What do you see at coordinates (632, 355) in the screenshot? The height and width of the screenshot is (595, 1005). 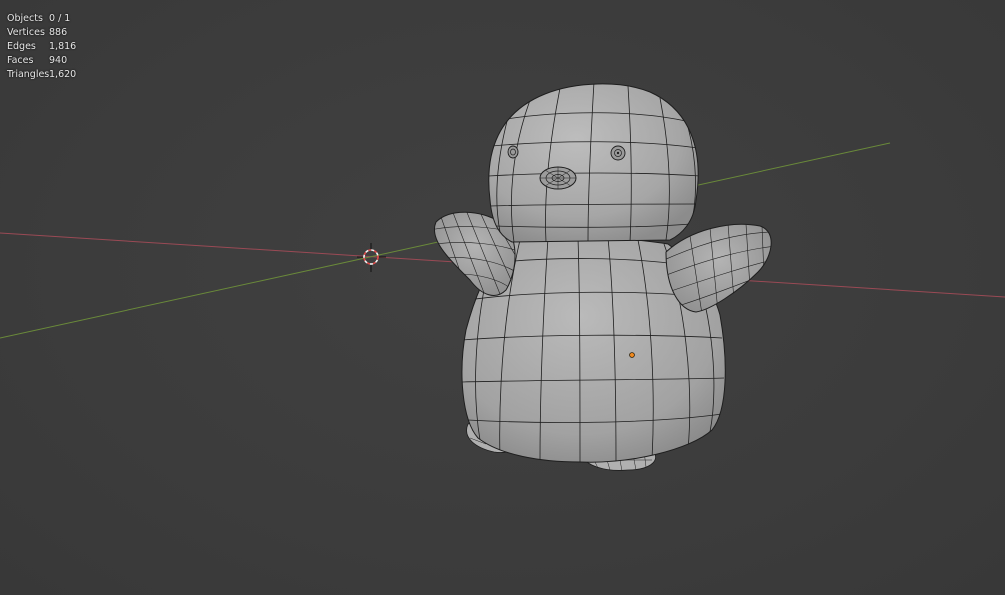 I see `object-origin-icon` at bounding box center [632, 355].